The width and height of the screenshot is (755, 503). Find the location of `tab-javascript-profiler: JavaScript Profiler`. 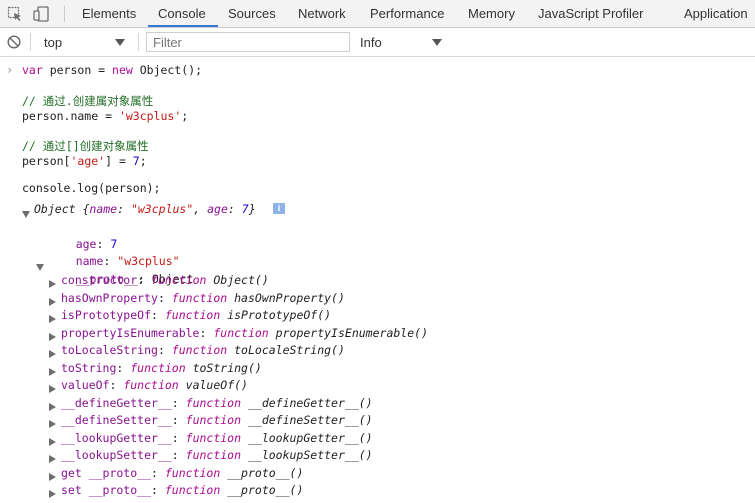

tab-javascript-profiler: JavaScript Profiler is located at coordinates (590, 13).